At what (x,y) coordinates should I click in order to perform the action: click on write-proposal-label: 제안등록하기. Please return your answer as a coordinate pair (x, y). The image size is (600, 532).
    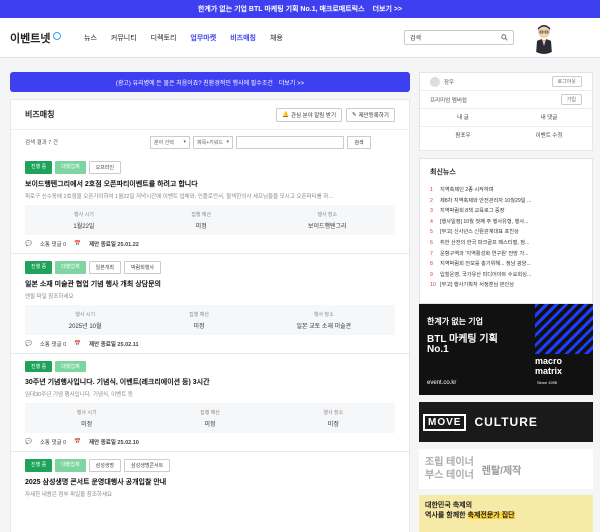
    Looking at the image, I should click on (373, 115).